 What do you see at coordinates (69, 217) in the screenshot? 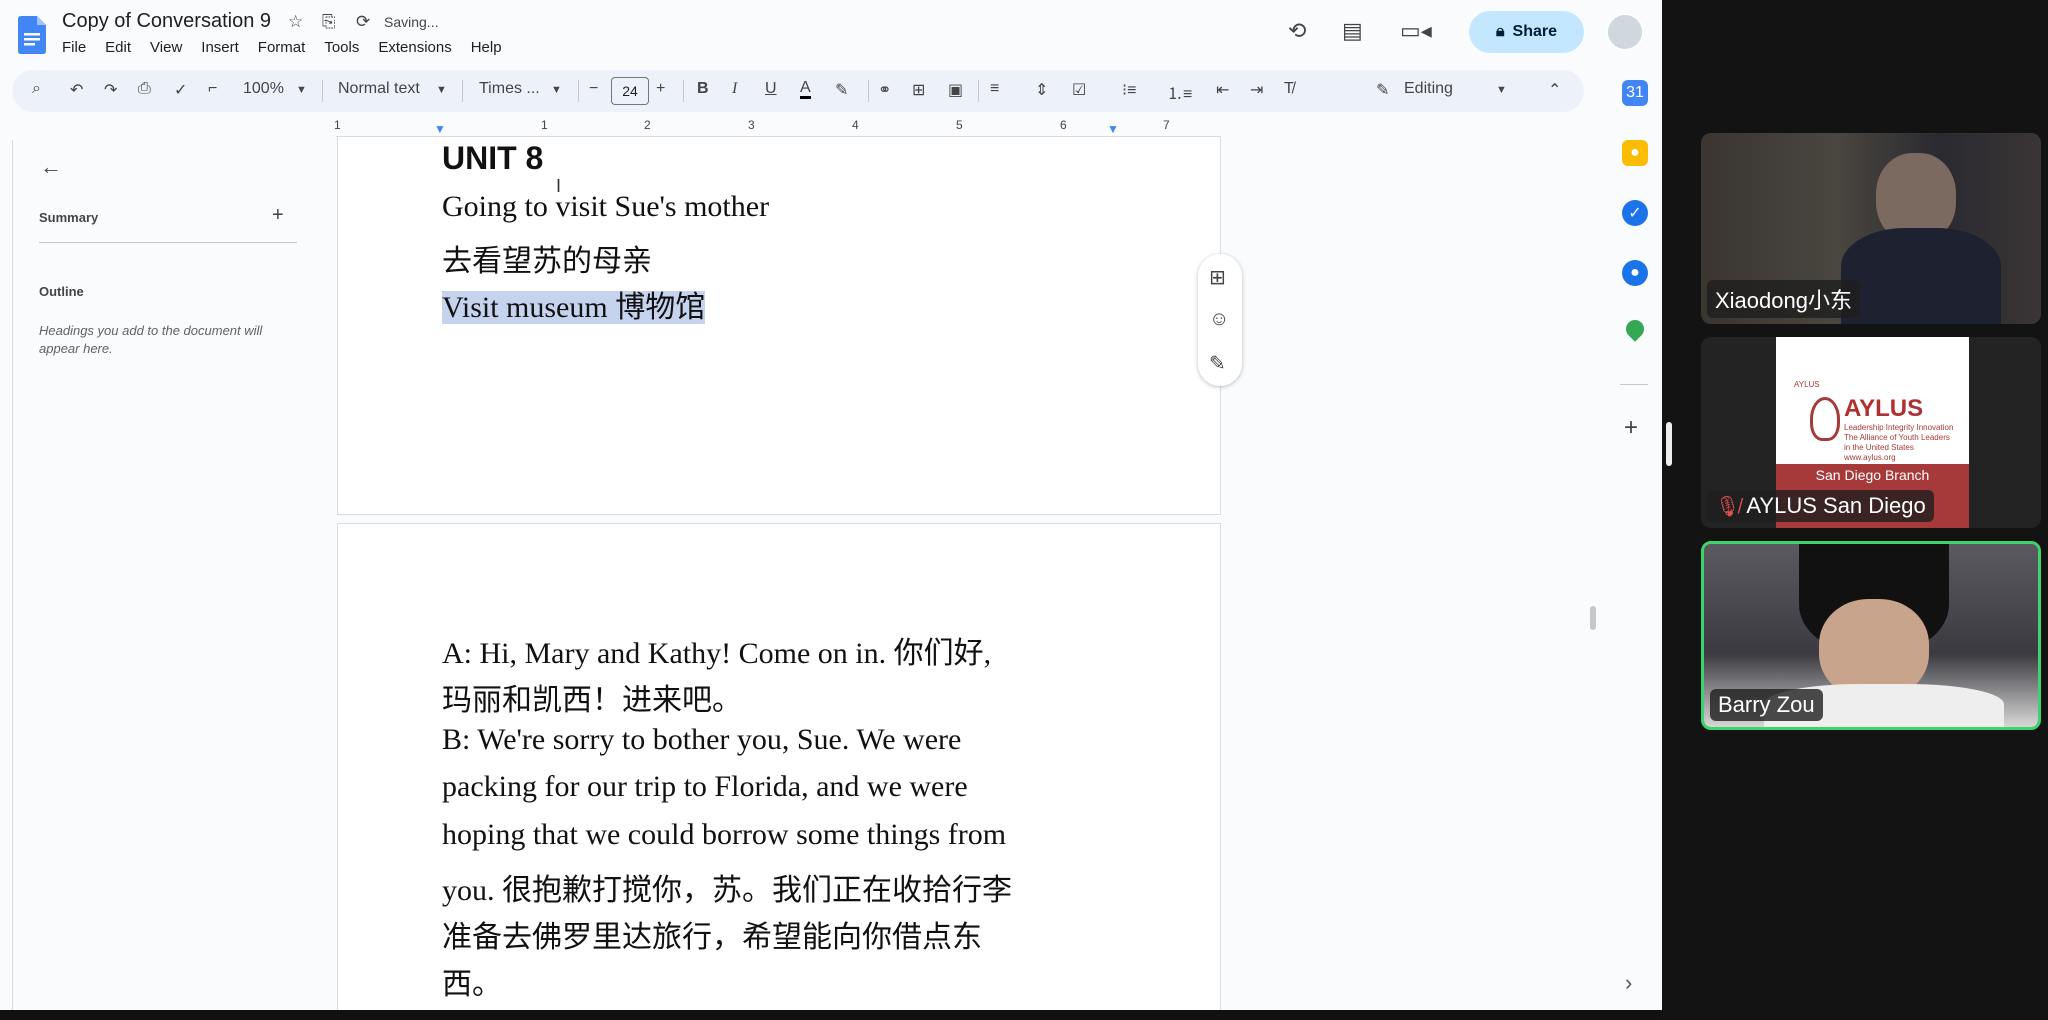
I see `summary-heading: Summary` at bounding box center [69, 217].